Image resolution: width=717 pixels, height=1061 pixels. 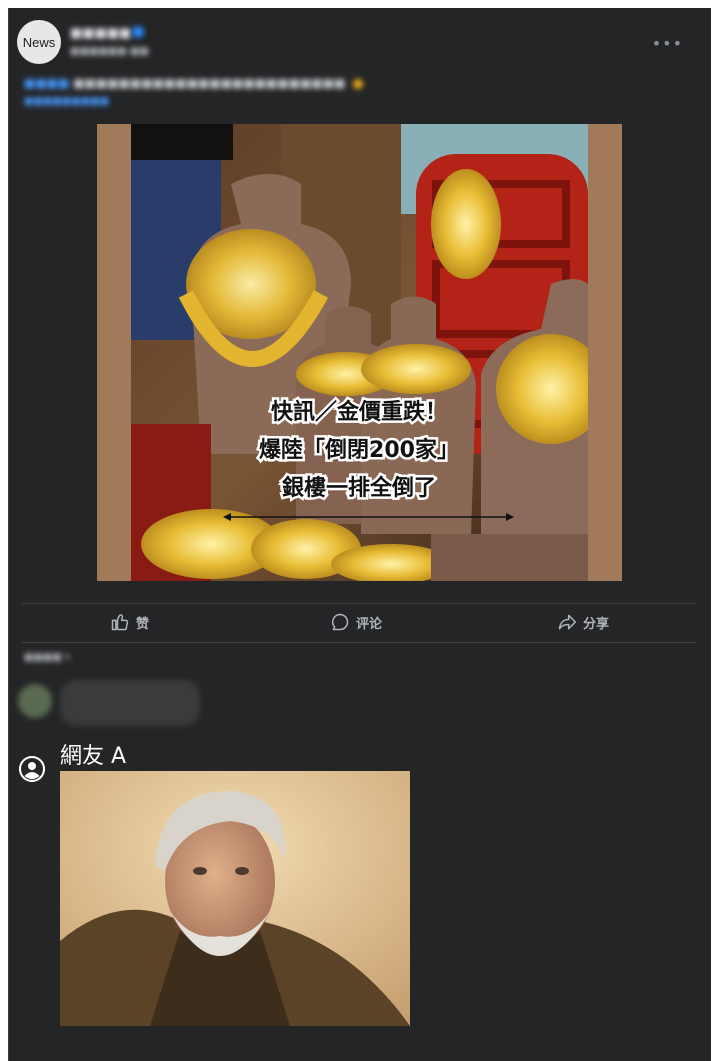 I want to click on headline-line3: 銀樓一排全倒了, so click(x=359, y=488).